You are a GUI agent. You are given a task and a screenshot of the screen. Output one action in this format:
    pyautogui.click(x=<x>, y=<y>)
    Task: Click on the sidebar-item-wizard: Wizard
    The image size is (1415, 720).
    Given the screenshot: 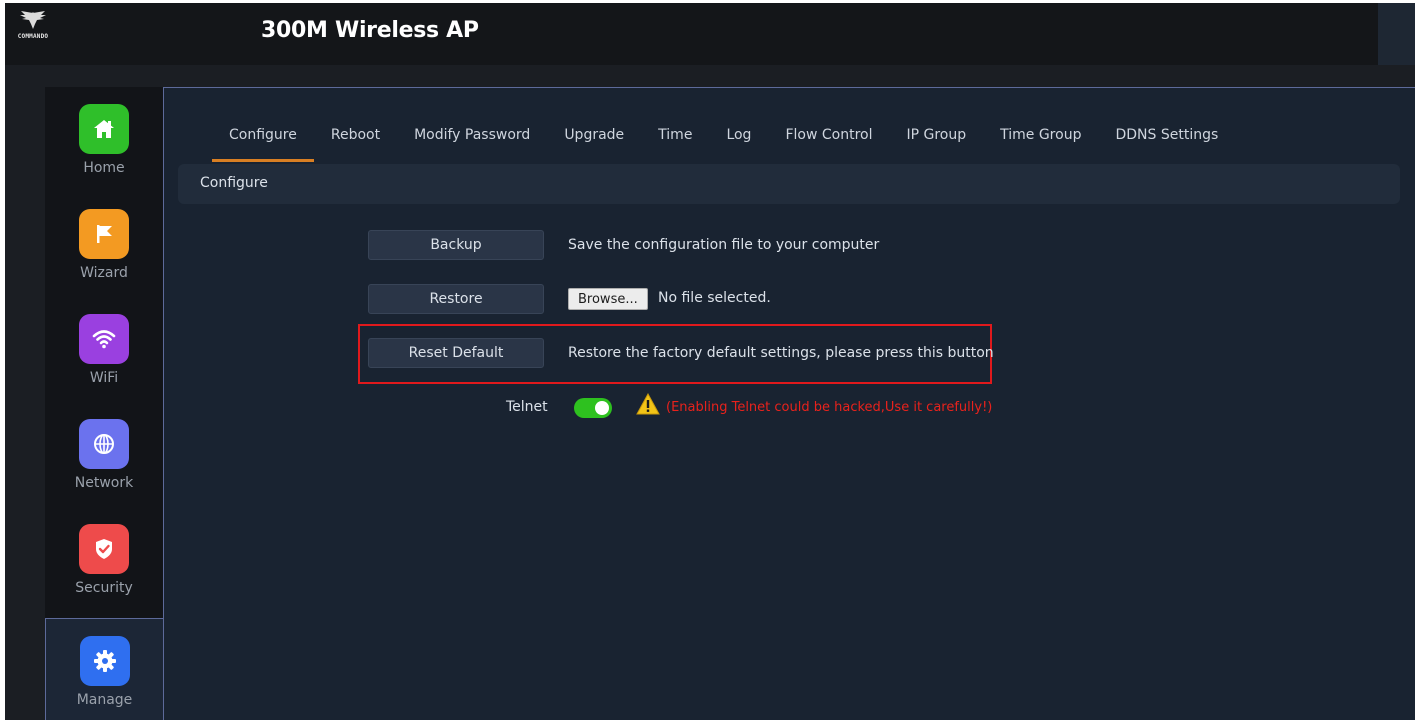 What is the action you would take?
    pyautogui.click(x=104, y=244)
    